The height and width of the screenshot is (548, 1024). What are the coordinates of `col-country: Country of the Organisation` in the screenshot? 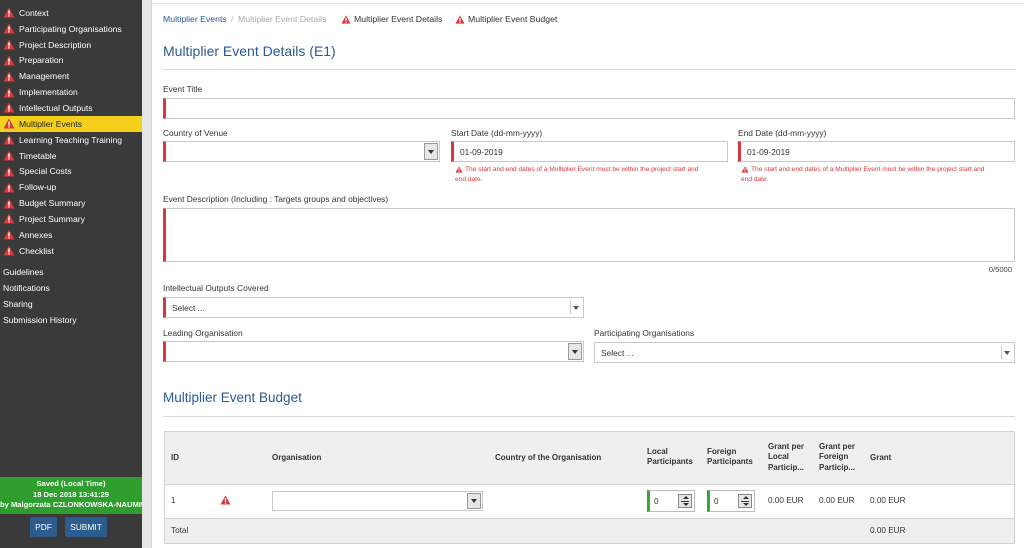 It's located at (548, 457).